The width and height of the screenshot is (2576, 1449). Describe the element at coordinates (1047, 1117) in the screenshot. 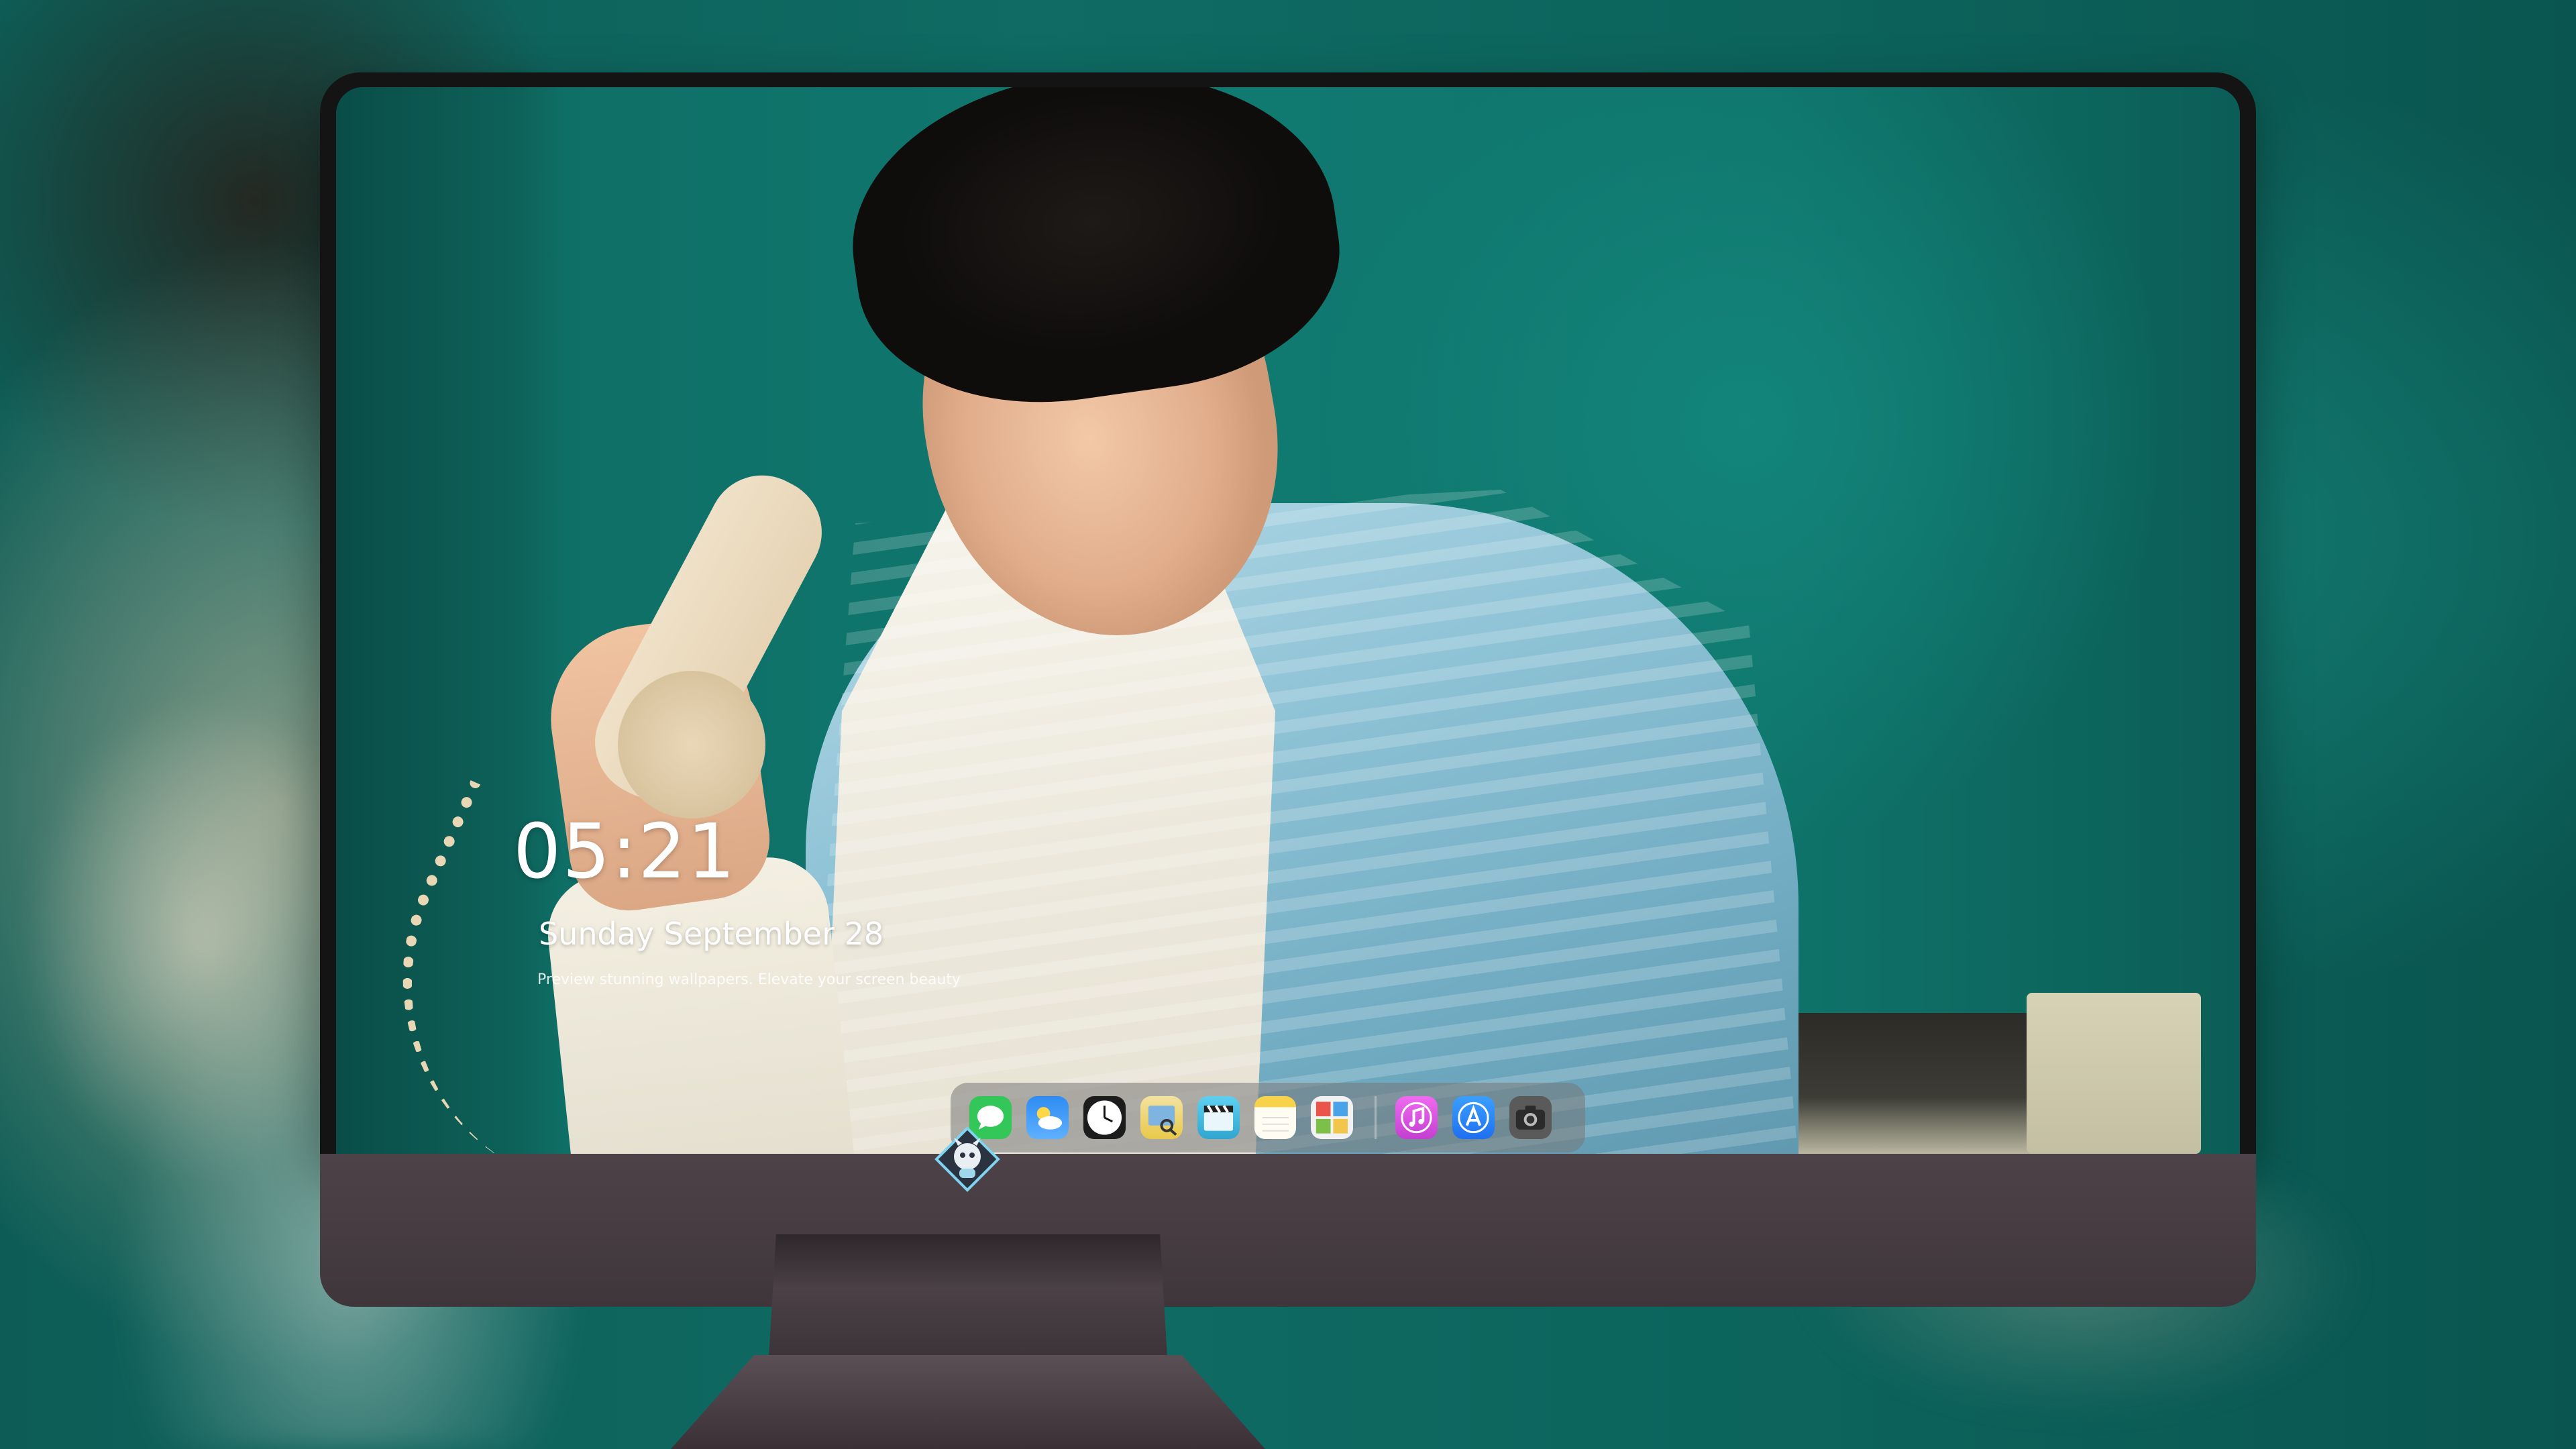

I see `weather-icon` at that location.